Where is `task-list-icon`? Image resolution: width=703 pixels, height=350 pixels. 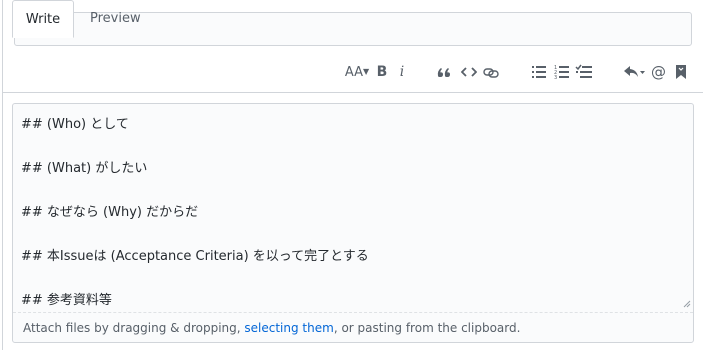 task-list-icon is located at coordinates (583, 71).